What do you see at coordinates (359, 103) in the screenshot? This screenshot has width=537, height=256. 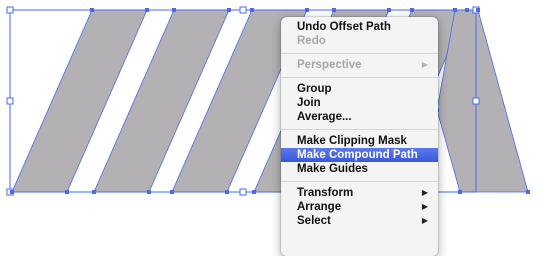 I see `menu-item-join: Join` at bounding box center [359, 103].